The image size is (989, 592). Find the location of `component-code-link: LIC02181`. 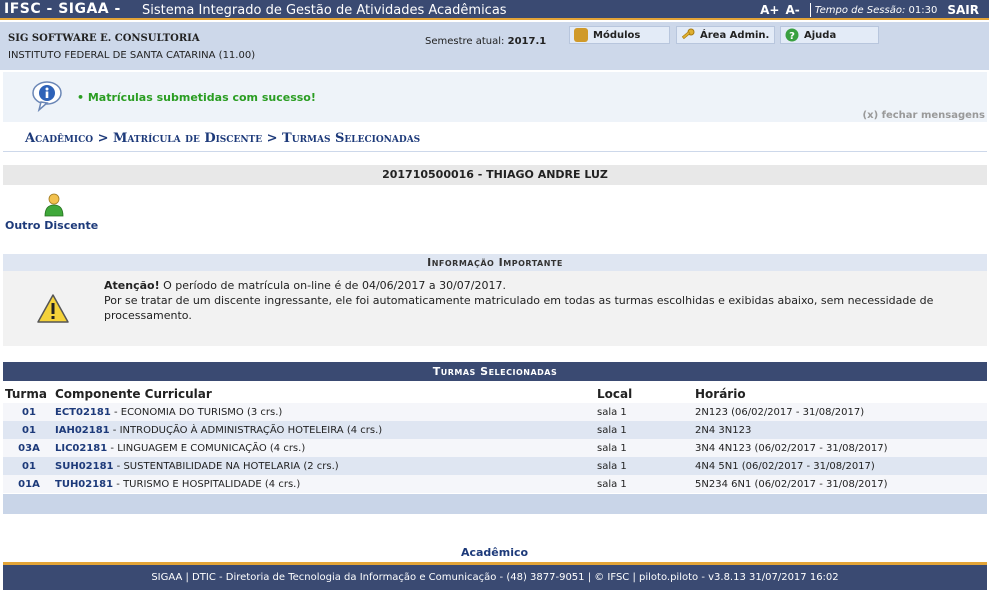

component-code-link: LIC02181 is located at coordinates (81, 448).